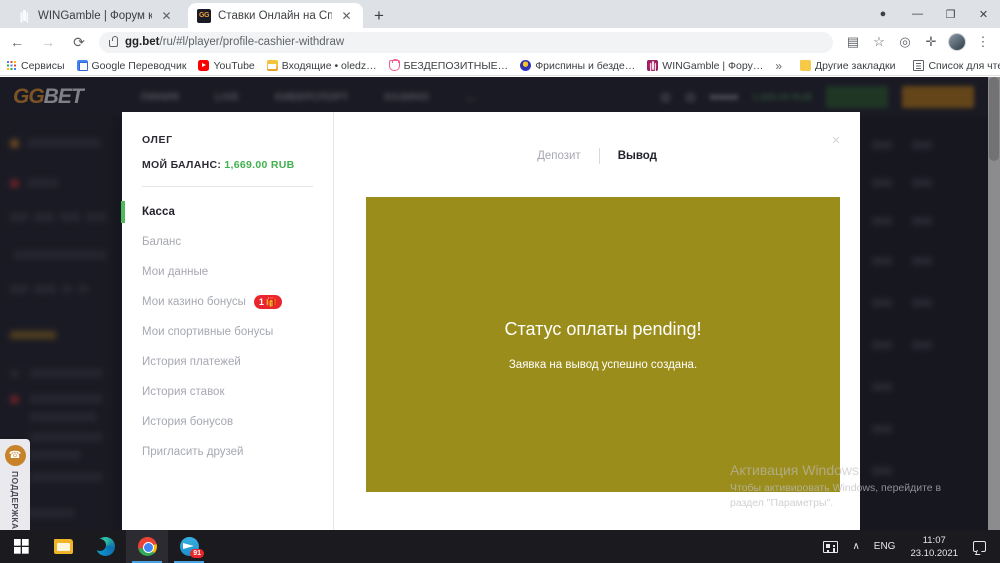 The image size is (1000, 563). I want to click on browser-tab-wingamble: WINGamble | Форум казино ✕, so click(95, 15).